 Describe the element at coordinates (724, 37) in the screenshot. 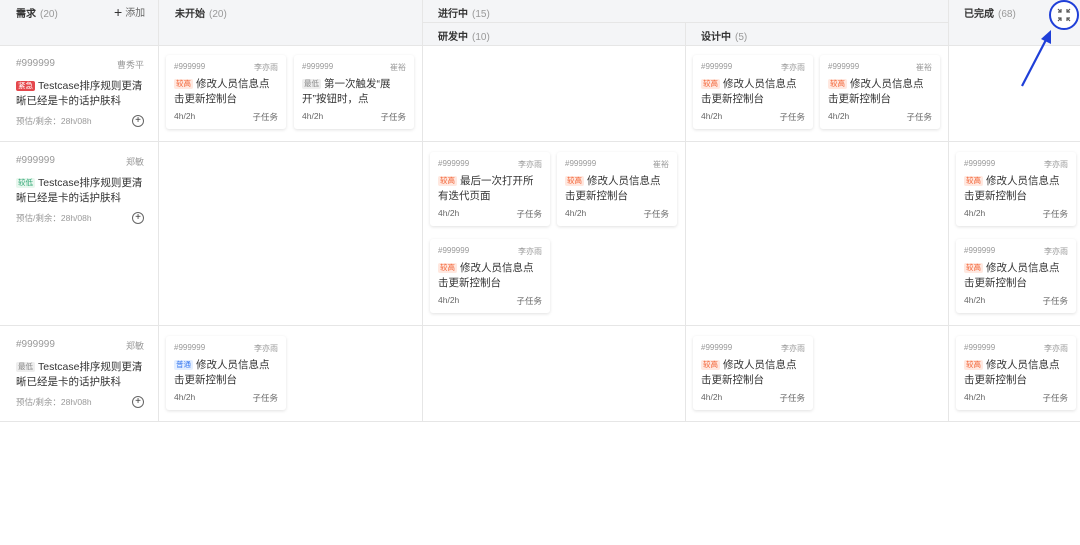

I see `column-header-design: 设计中 (5)` at that location.